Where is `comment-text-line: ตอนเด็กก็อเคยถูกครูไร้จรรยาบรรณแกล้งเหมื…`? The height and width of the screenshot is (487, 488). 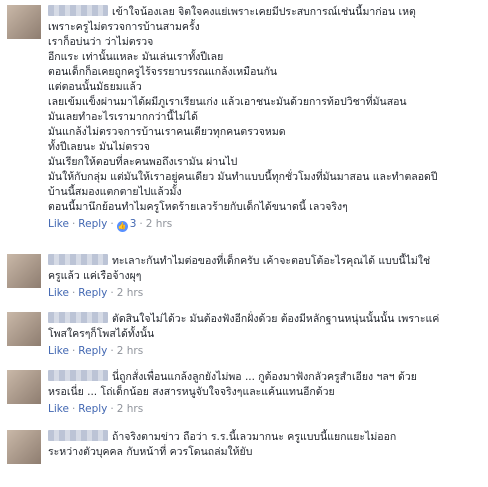
comment-text-line: ตอนเด็กก็อเคยถูกครูไร้จรรยาบรรณแกล้งเหมื… is located at coordinates (163, 72).